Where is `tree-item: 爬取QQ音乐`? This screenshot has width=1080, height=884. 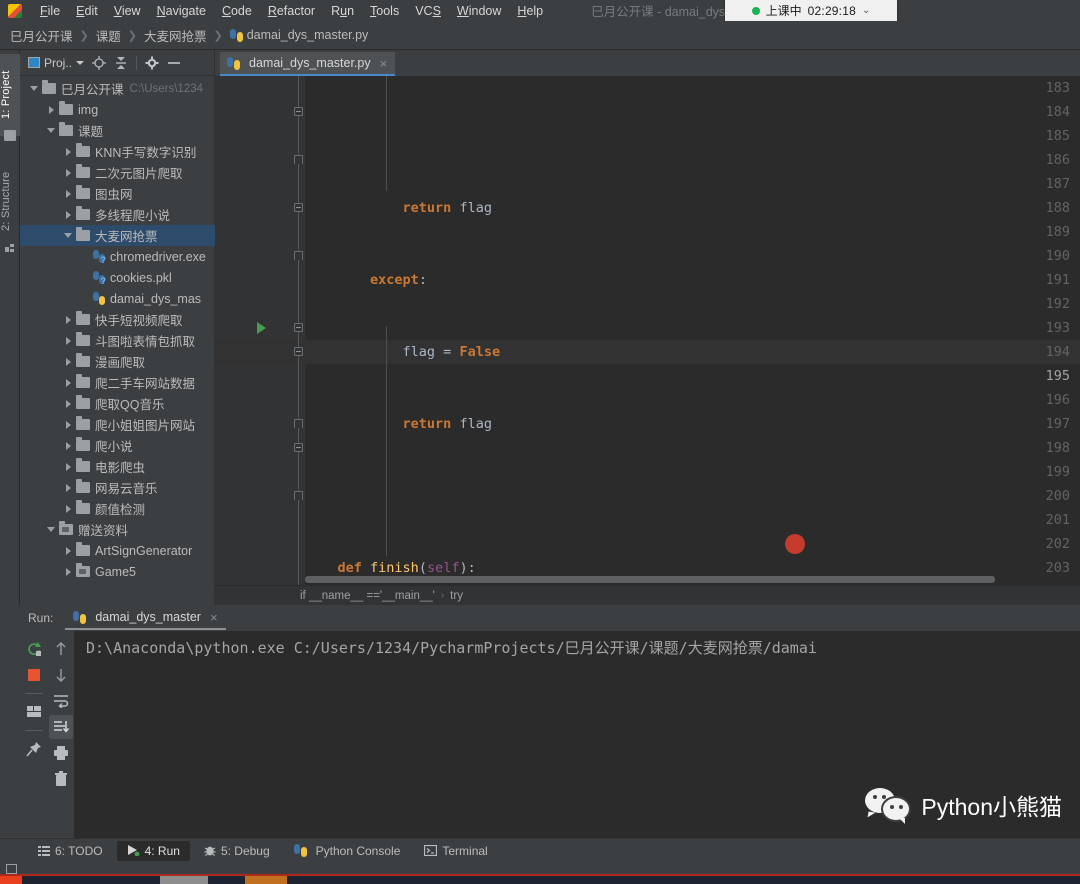 tree-item: 爬取QQ音乐 is located at coordinates (117, 403).